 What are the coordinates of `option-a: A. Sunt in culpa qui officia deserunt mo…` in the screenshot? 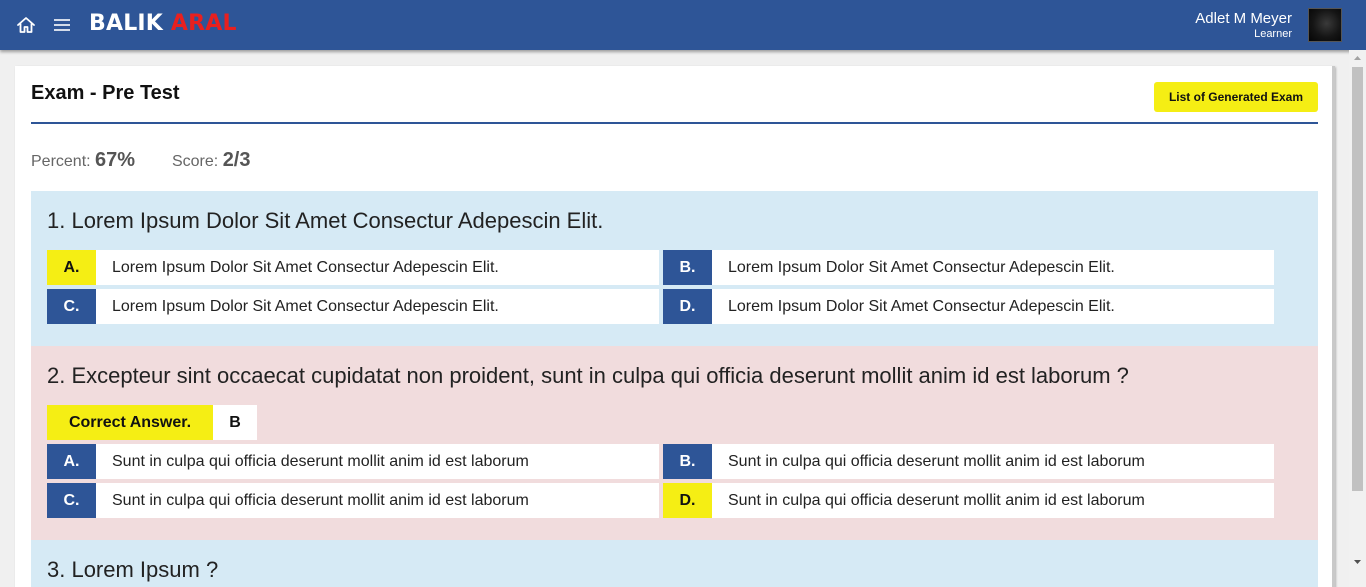 It's located at (353, 461).